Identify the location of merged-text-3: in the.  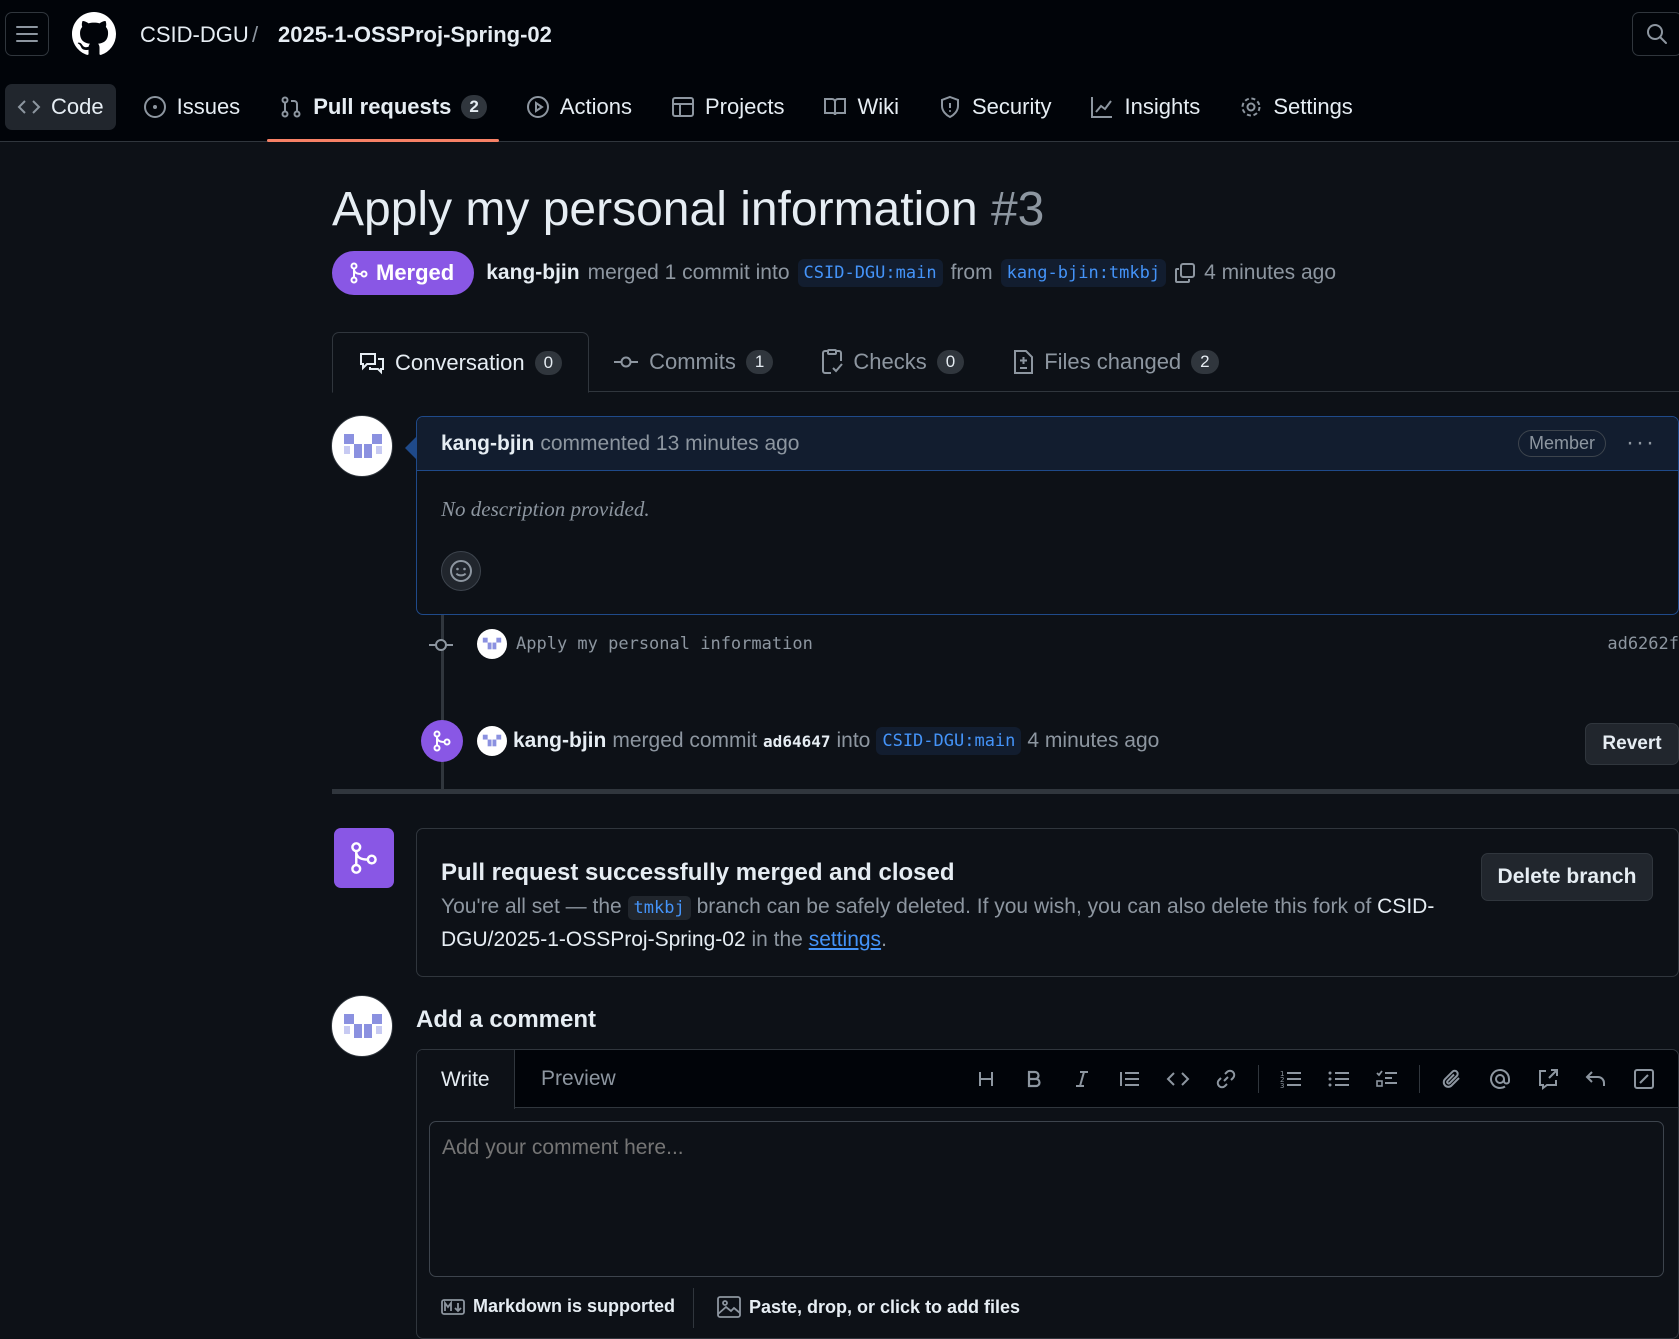
(777, 939).